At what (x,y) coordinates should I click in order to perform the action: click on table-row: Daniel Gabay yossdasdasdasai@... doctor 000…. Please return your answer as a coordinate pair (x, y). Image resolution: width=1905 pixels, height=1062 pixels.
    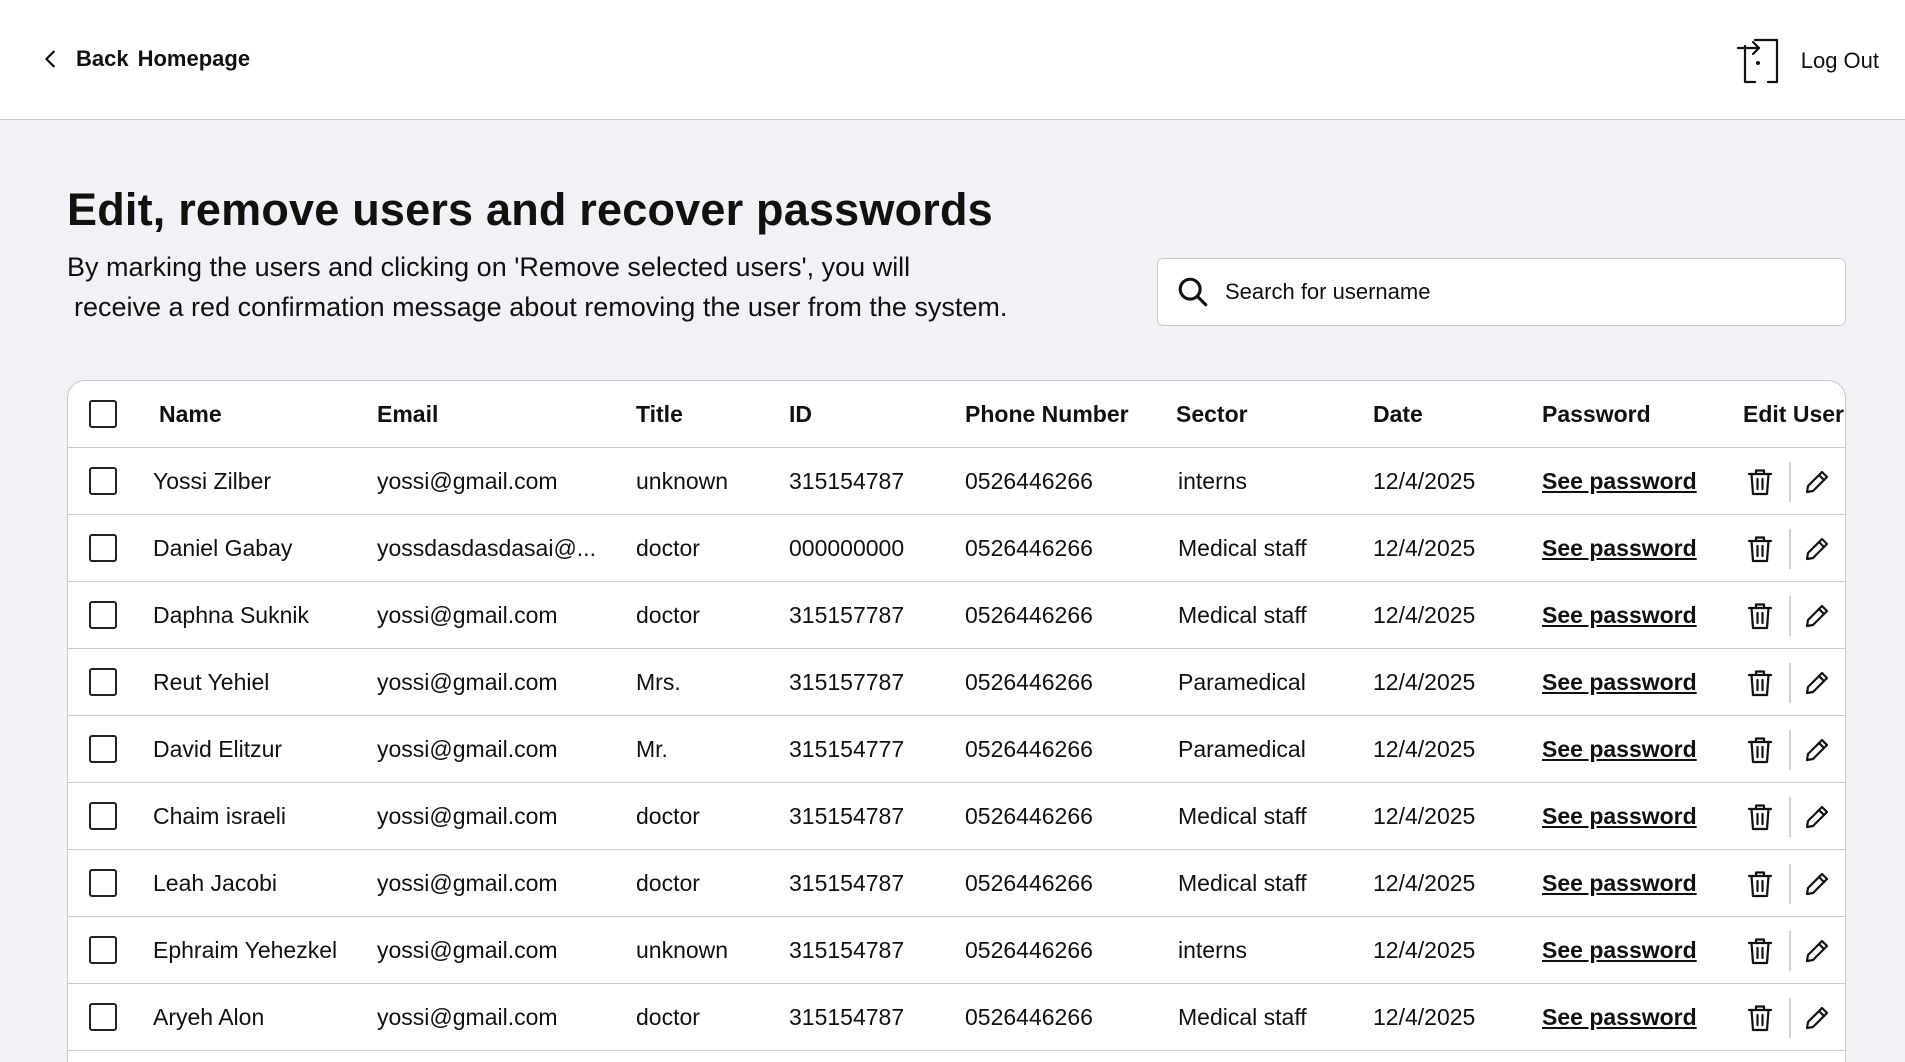
    Looking at the image, I should click on (956, 548).